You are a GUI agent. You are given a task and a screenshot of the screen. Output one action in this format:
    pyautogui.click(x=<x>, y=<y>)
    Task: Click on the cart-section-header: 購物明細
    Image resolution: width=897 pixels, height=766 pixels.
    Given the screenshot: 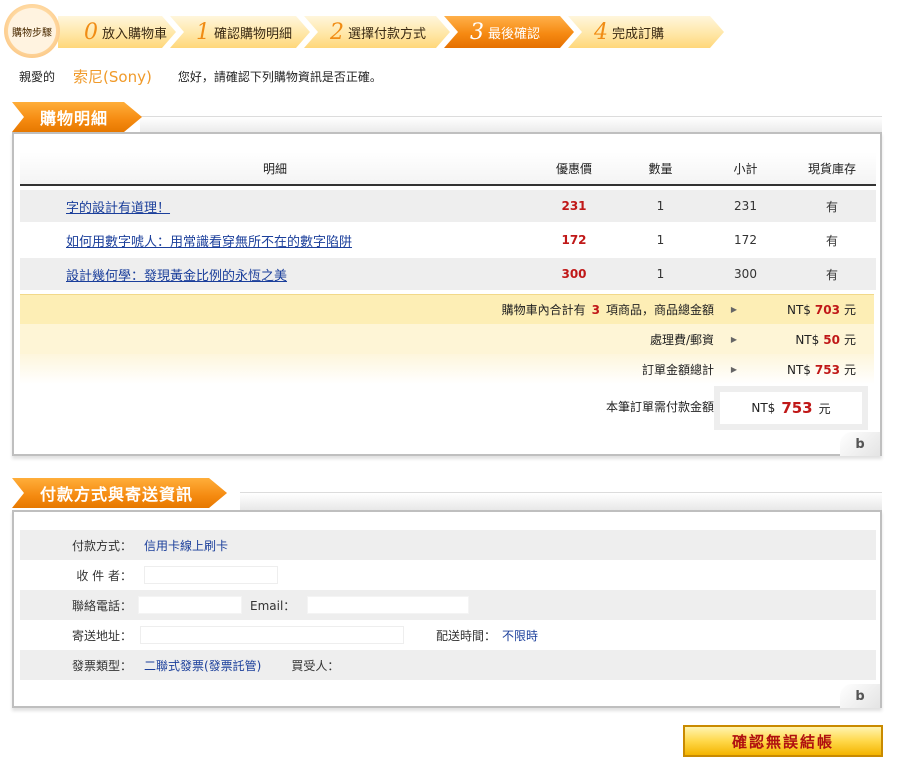 What is the action you would take?
    pyautogui.click(x=77, y=117)
    